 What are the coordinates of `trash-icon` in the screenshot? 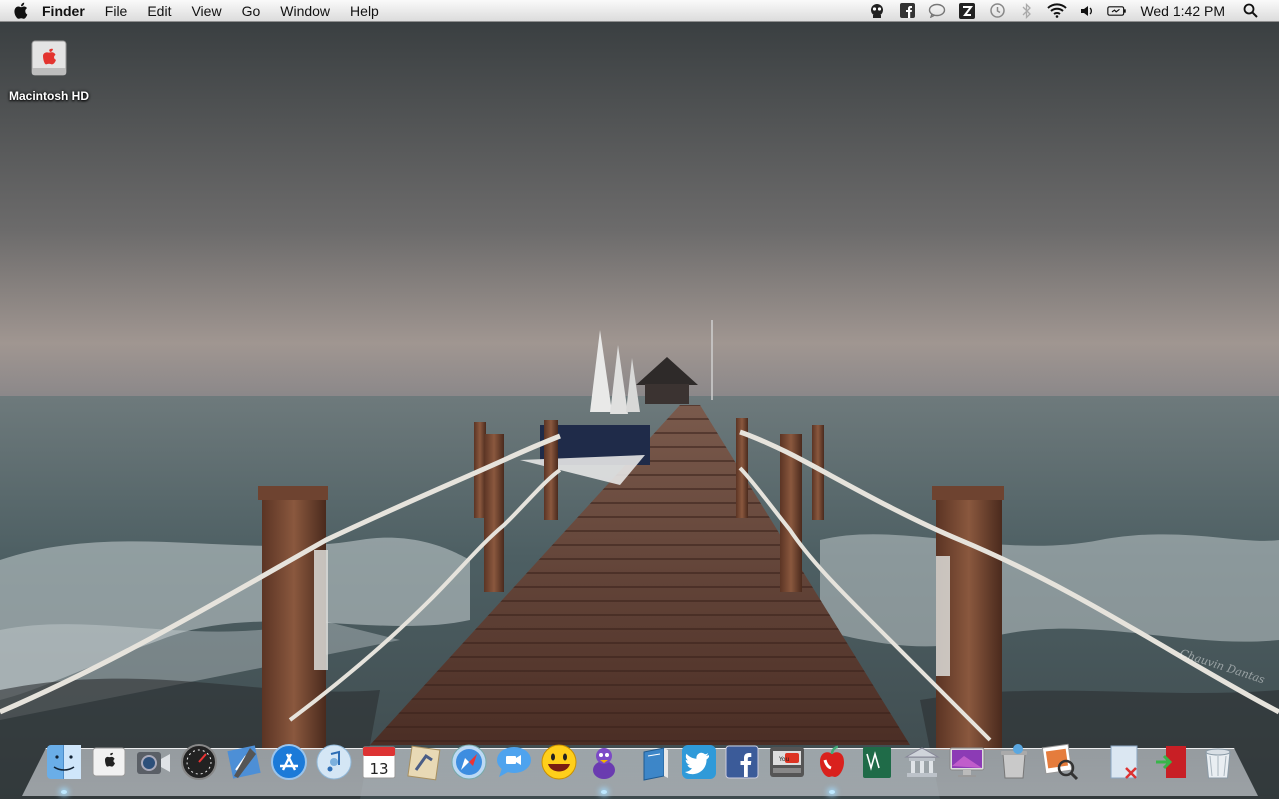 It's located at (1218, 763).